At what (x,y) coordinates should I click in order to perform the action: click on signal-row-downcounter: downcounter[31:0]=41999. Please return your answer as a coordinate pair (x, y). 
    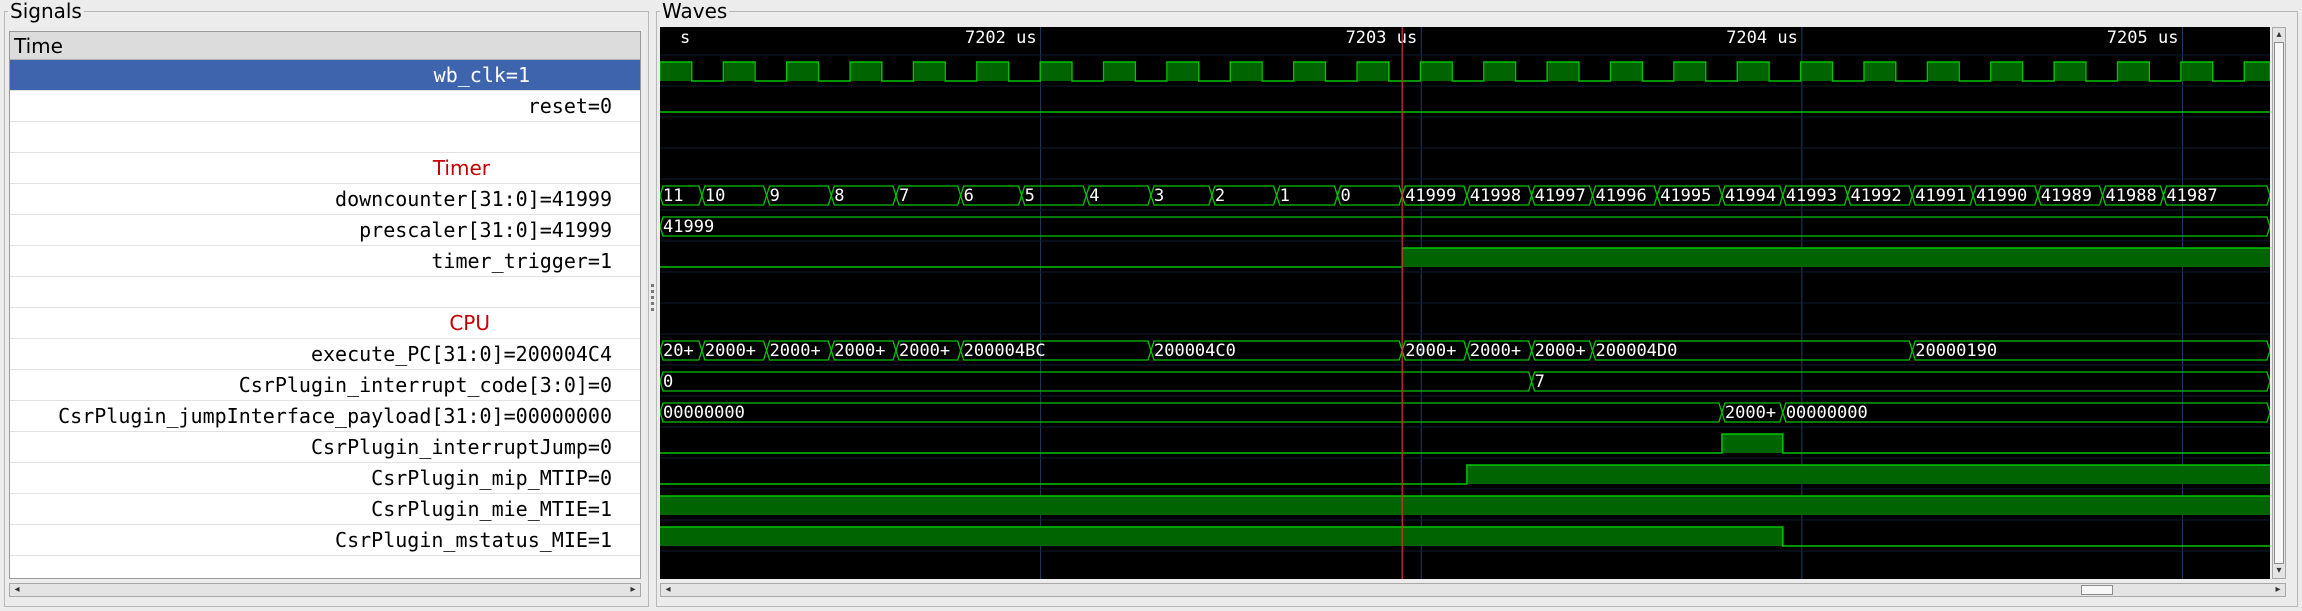
    Looking at the image, I should click on (325, 199).